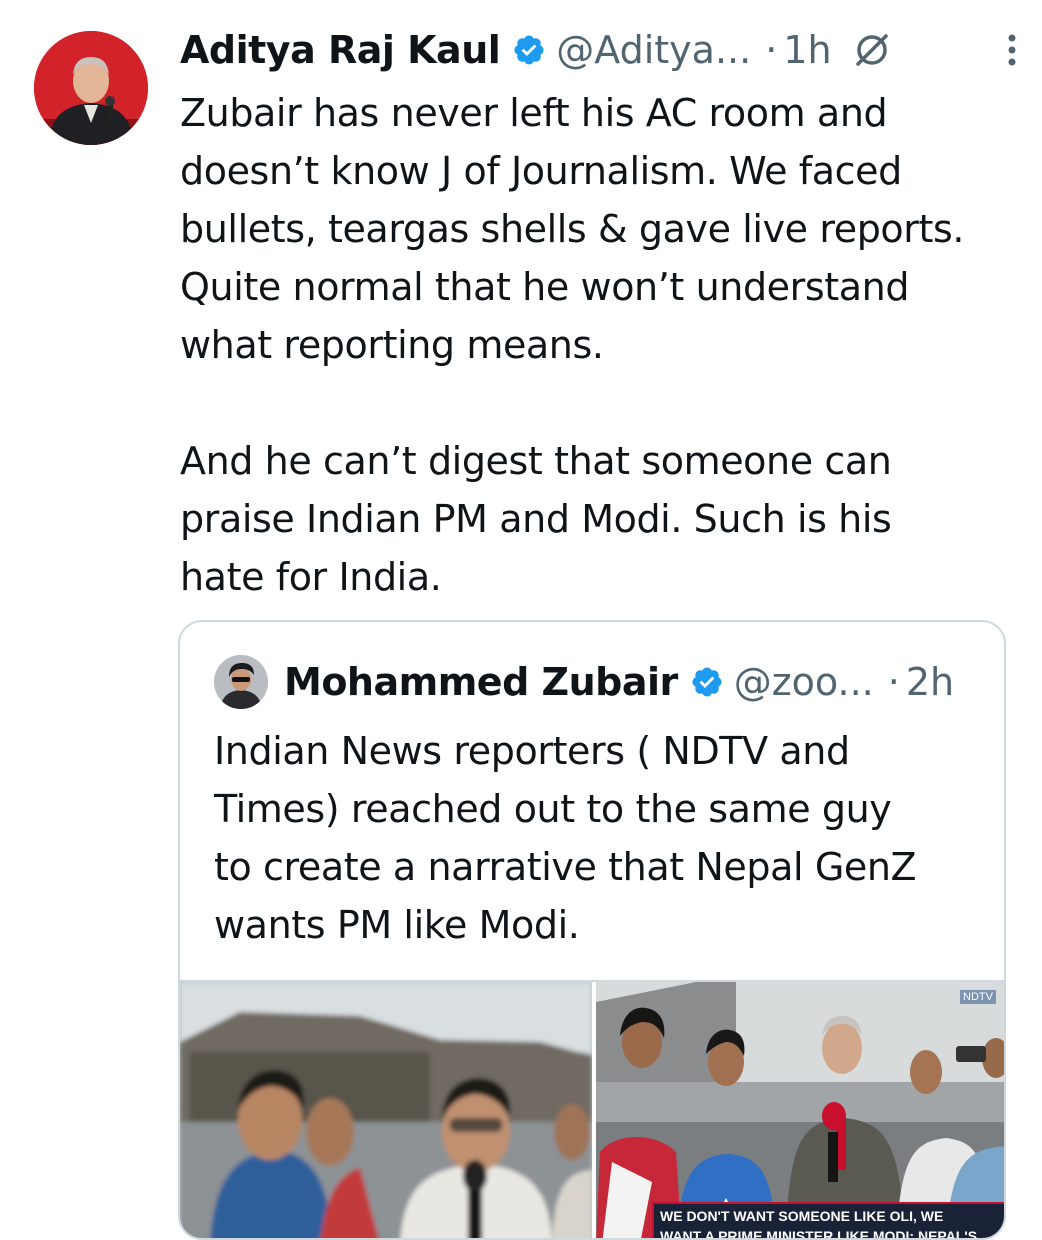 Image resolution: width=1042 pixels, height=1240 pixels. I want to click on tweet-header: Aditya Raj Kaul @Aditya... · 1h, so click(601, 50).